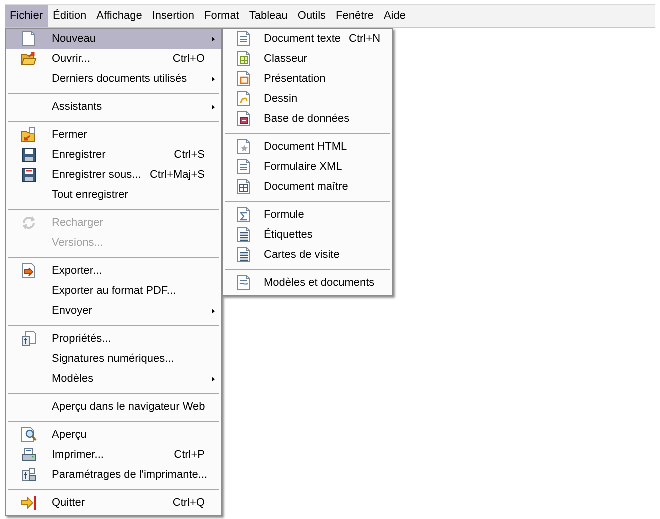  What do you see at coordinates (244, 283) in the screenshot?
I see `template-document-icon` at bounding box center [244, 283].